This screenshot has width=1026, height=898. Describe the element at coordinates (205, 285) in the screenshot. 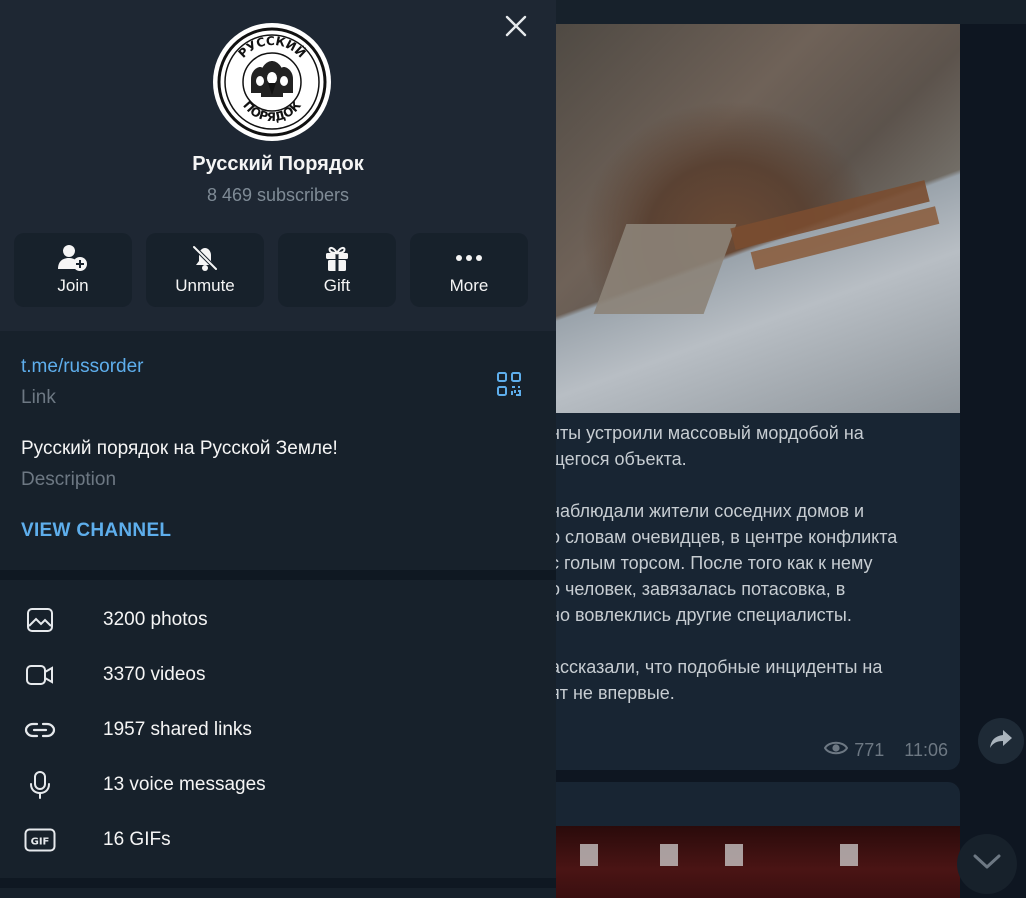

I see `unmute-label: Unmute` at that location.